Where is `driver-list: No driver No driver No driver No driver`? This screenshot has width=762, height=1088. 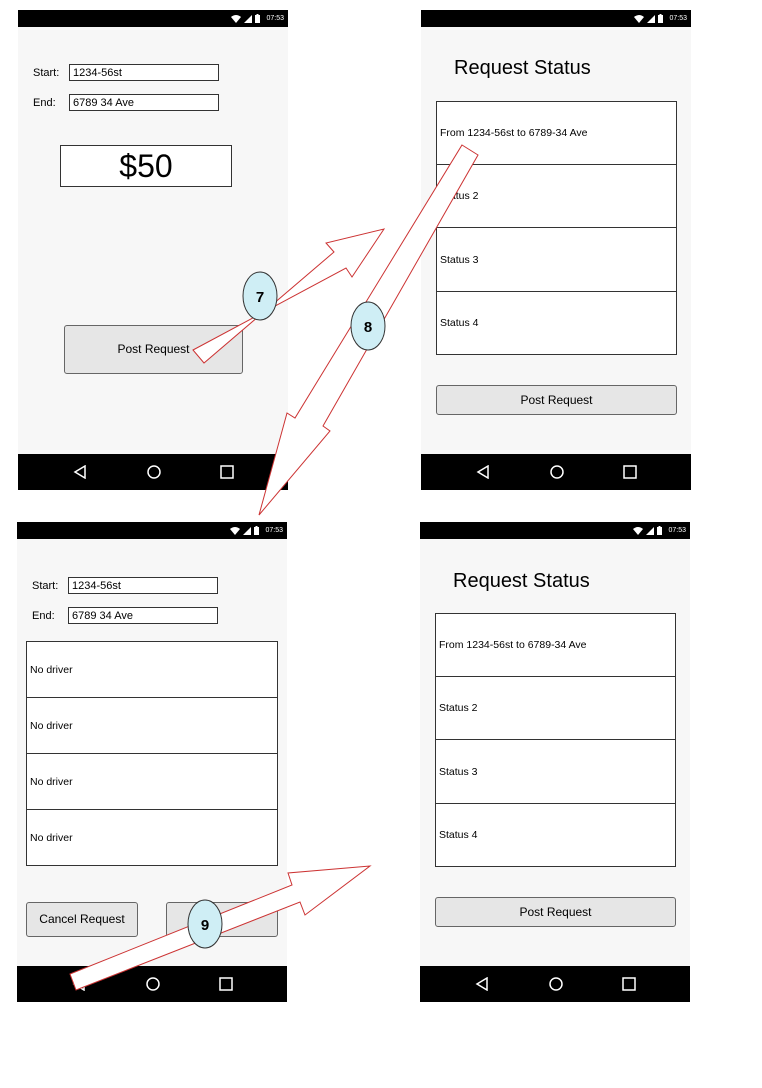
driver-list: No driver No driver No driver No driver is located at coordinates (152, 753).